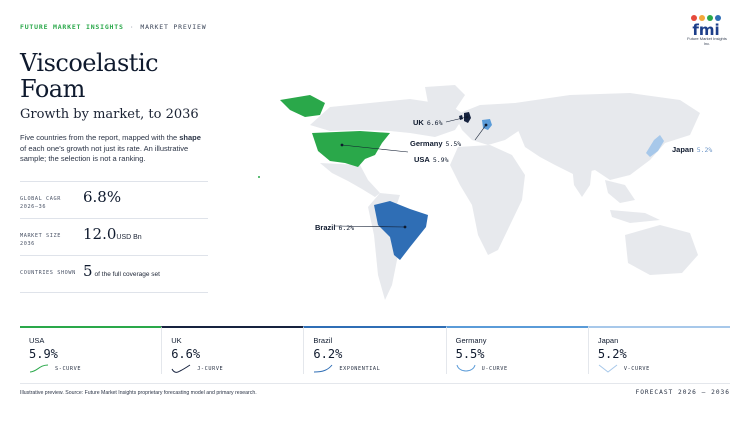 The width and height of the screenshot is (750, 421). I want to click on card-germany: Germany 5.5% U-CURVE, so click(516, 350).